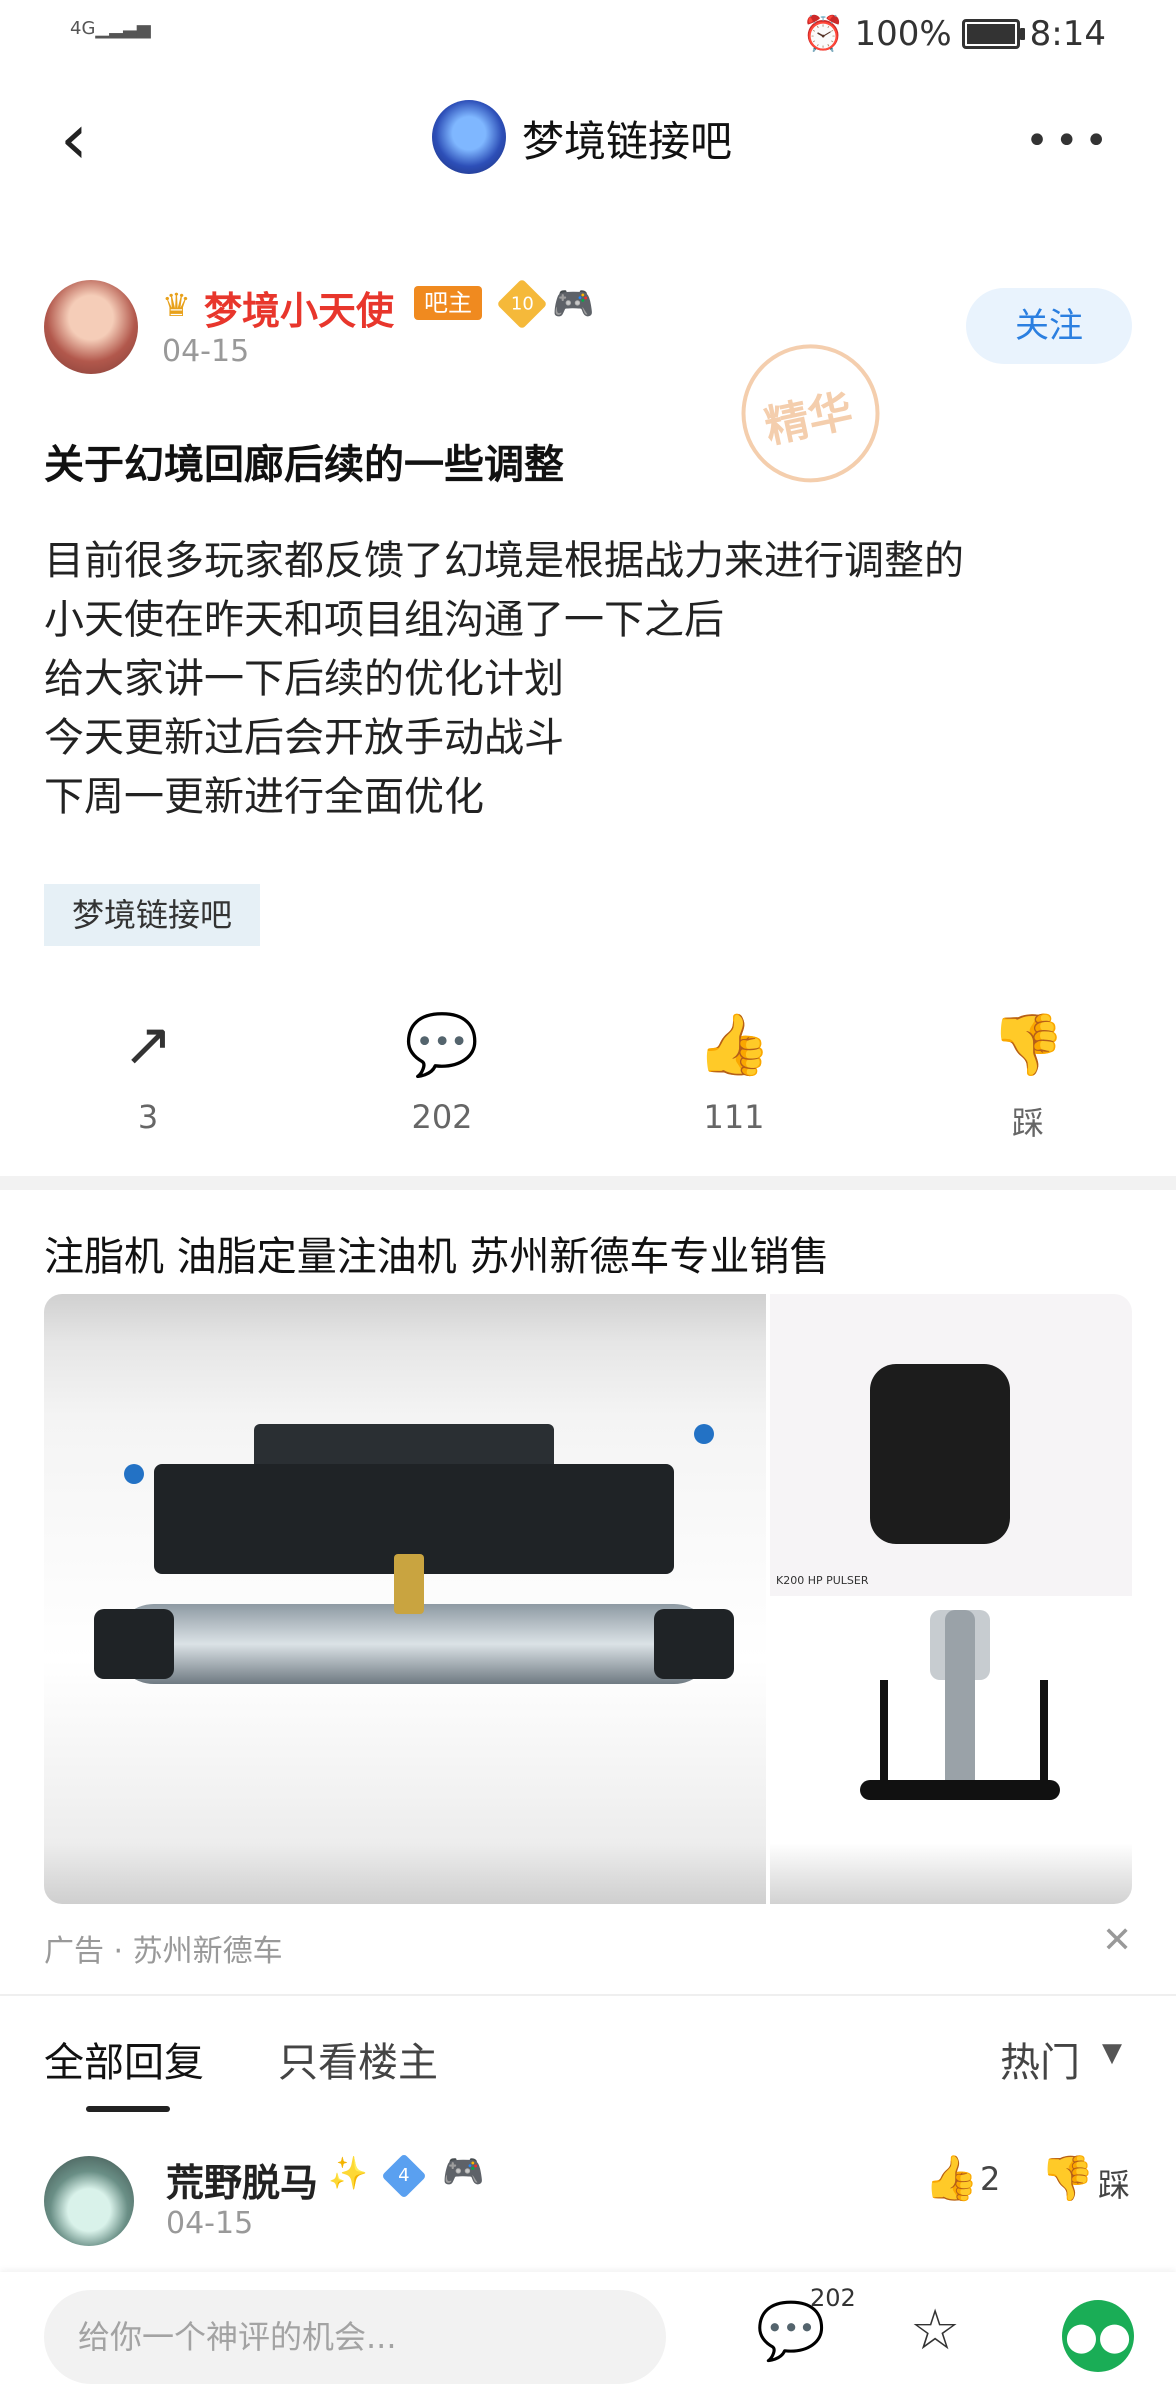  What do you see at coordinates (1114, 2185) in the screenshot?
I see `reply-dislike-label: 踩` at bounding box center [1114, 2185].